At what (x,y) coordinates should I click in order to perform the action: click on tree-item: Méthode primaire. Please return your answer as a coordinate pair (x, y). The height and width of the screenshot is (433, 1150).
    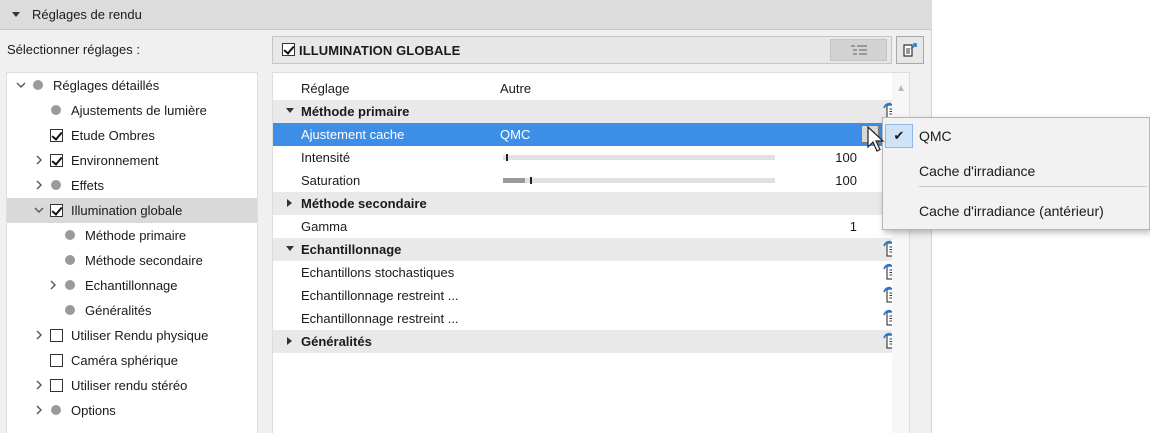
    Looking at the image, I should click on (132, 235).